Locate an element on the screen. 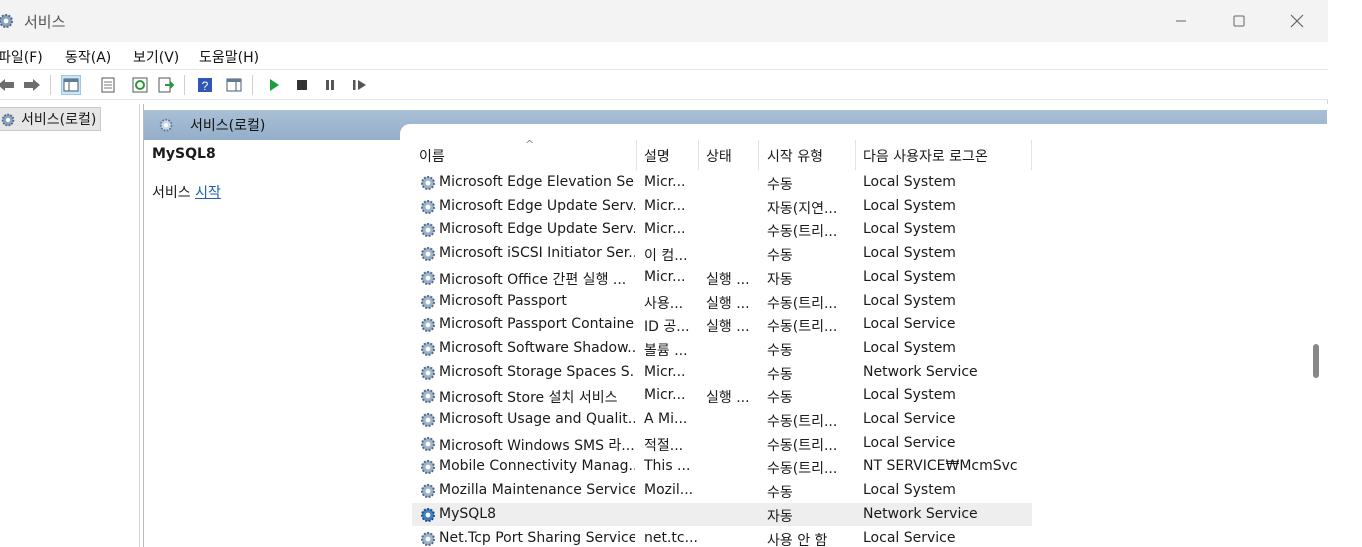 This screenshot has width=1362, height=547. minimize-button is located at coordinates (1181, 21).